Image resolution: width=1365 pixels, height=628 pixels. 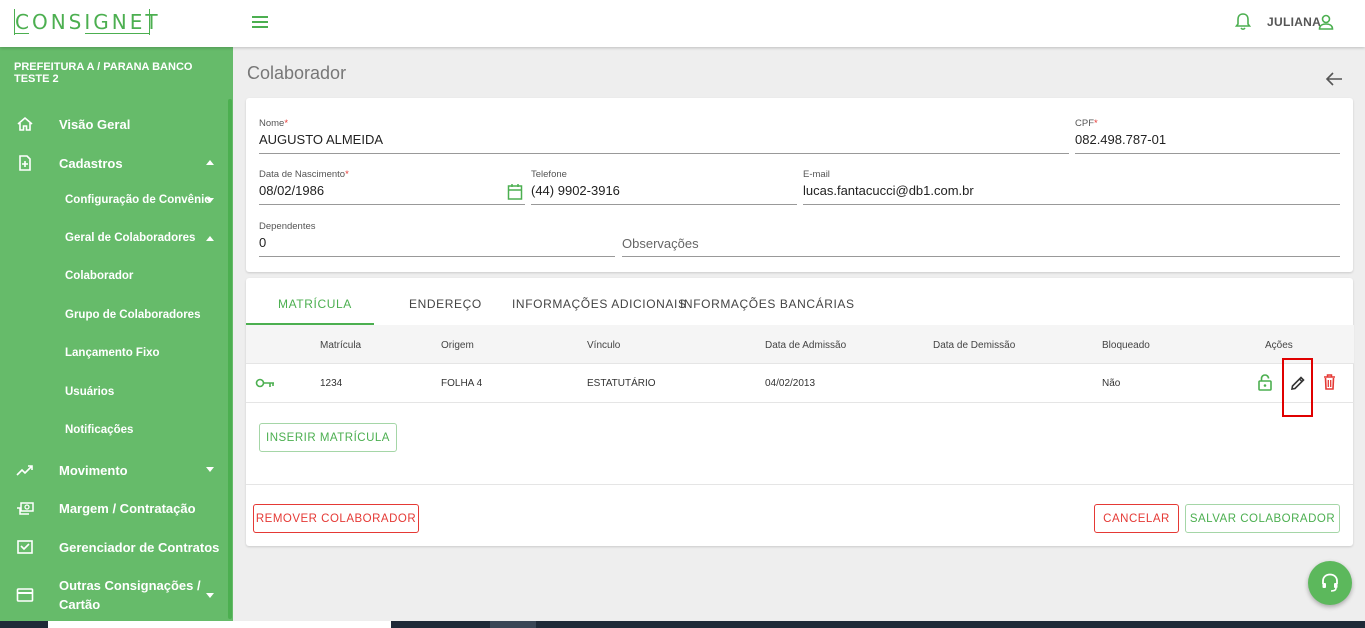 I want to click on table-row: 1234 FOLHA 4 ESTATUTÁRIO 04/02/2013 Não, so click(x=800, y=383).